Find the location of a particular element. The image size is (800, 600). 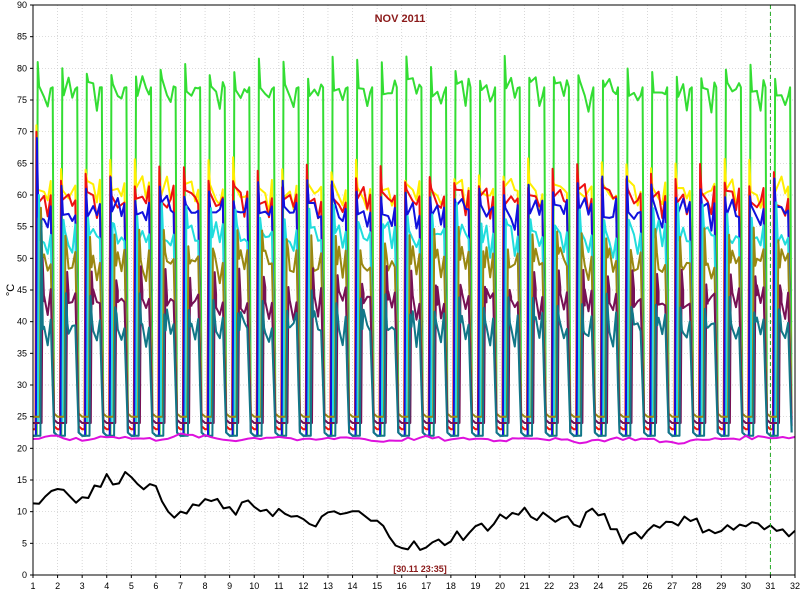

y-tick-label: 90 is located at coordinates (22, 5).